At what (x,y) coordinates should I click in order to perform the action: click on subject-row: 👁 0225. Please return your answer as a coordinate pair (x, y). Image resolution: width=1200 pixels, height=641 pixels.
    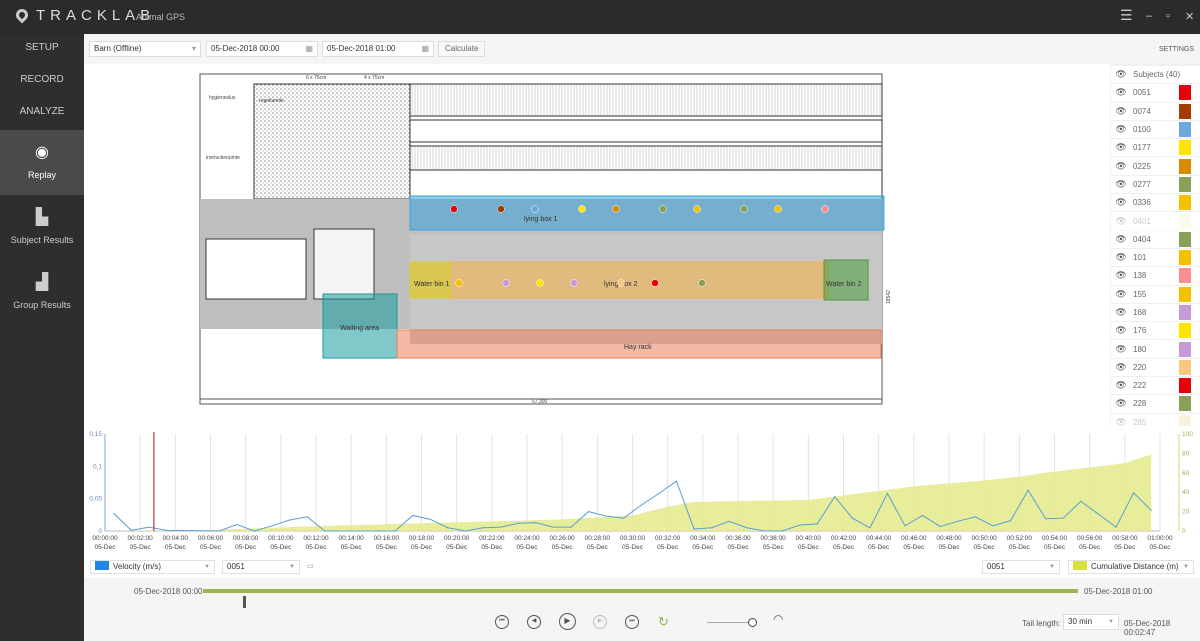
    Looking at the image, I should click on (1155, 166).